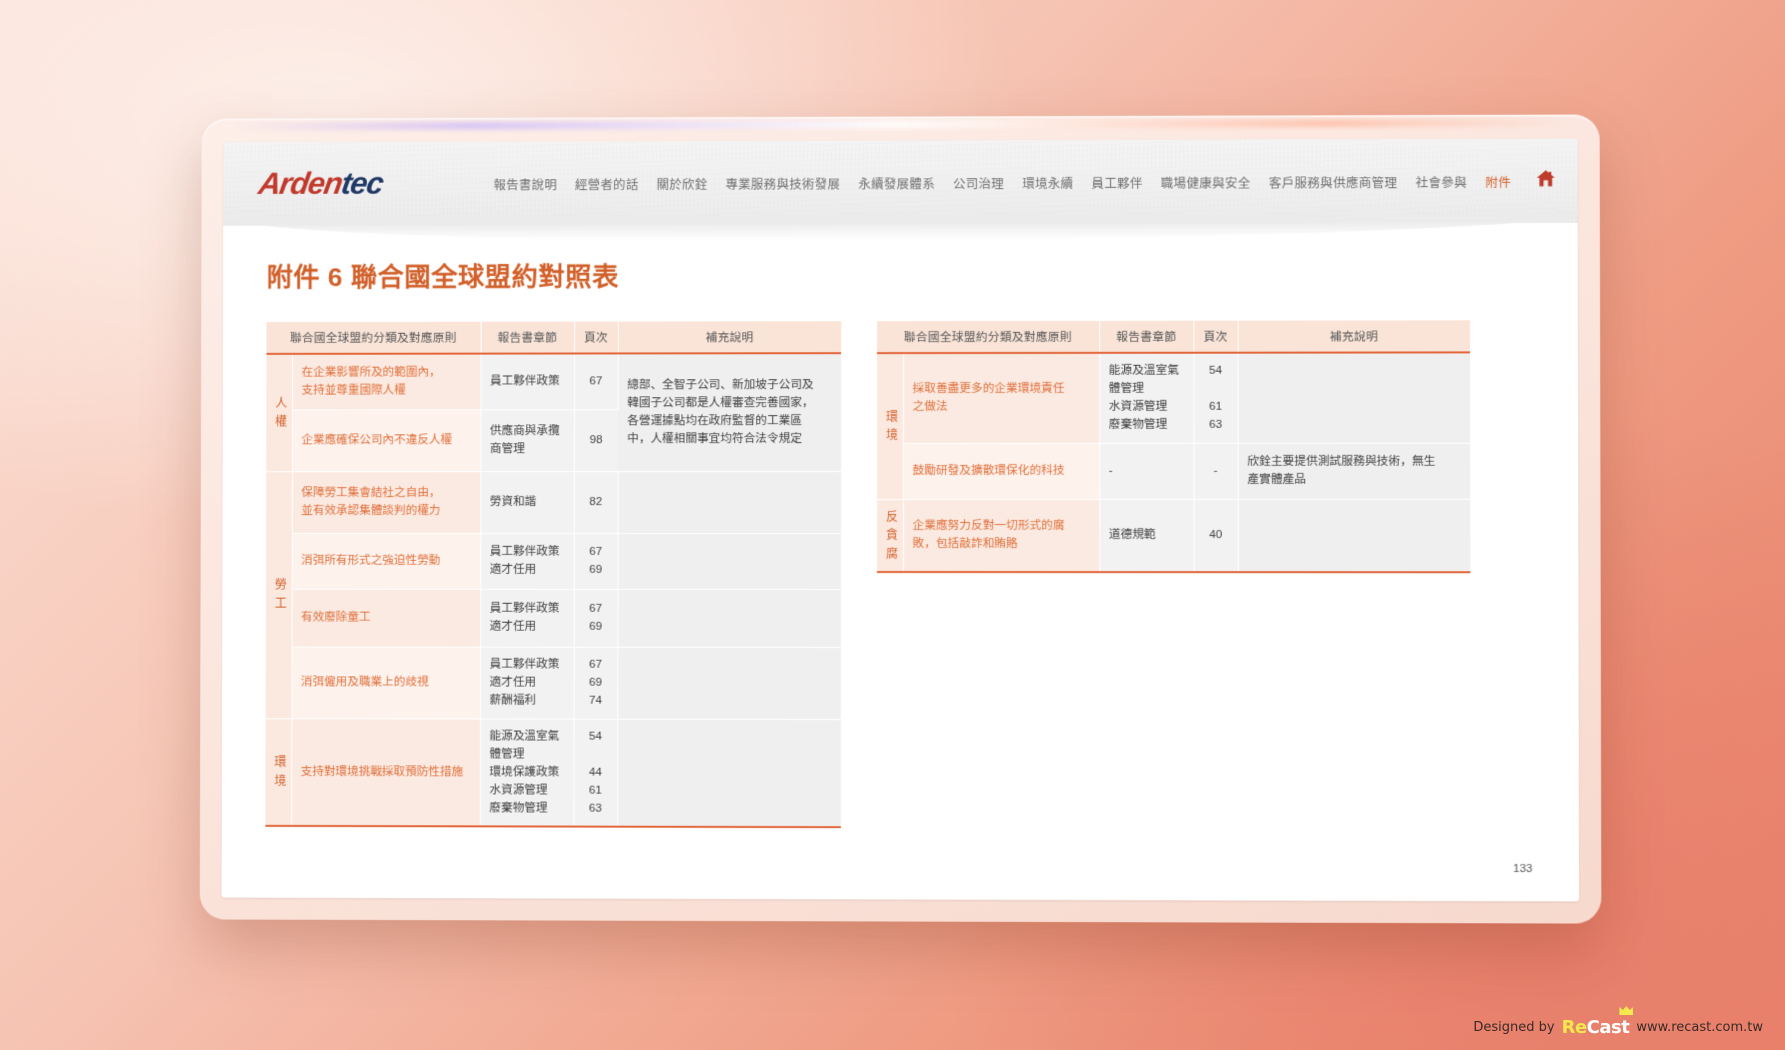  Describe the element at coordinates (300, 183) in the screenshot. I see `logo-text-primary: Arden` at that location.